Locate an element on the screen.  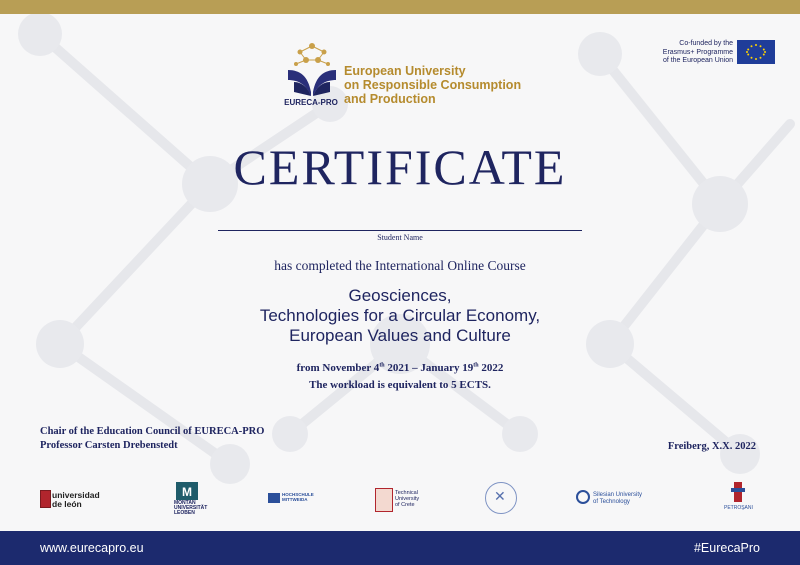
partner-logo-montanuniversitat: M MONTAN UNIVERSITÄT LEOBEN is located at coordinates (190, 498).